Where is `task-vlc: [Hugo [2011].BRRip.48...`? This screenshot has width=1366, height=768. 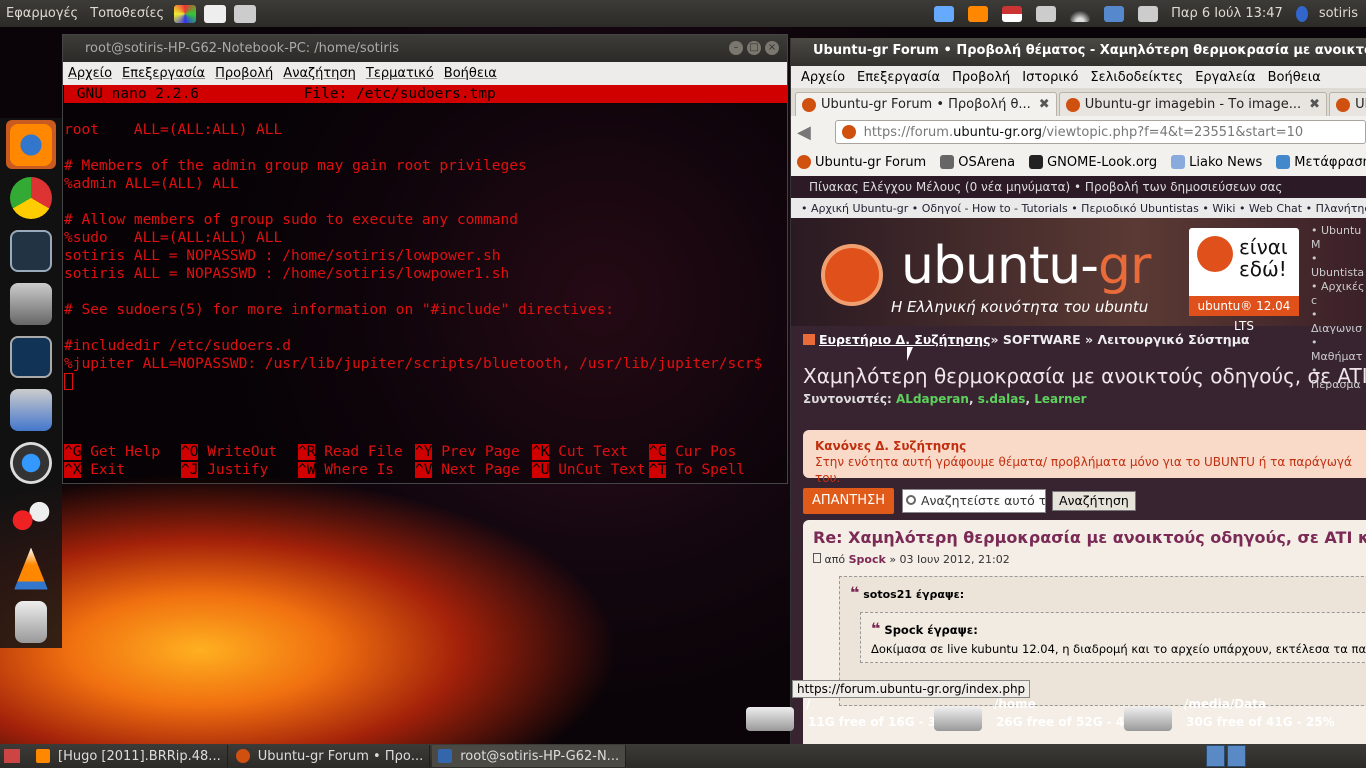
task-vlc: [Hugo [2011].BRRip.48... is located at coordinates (129, 756).